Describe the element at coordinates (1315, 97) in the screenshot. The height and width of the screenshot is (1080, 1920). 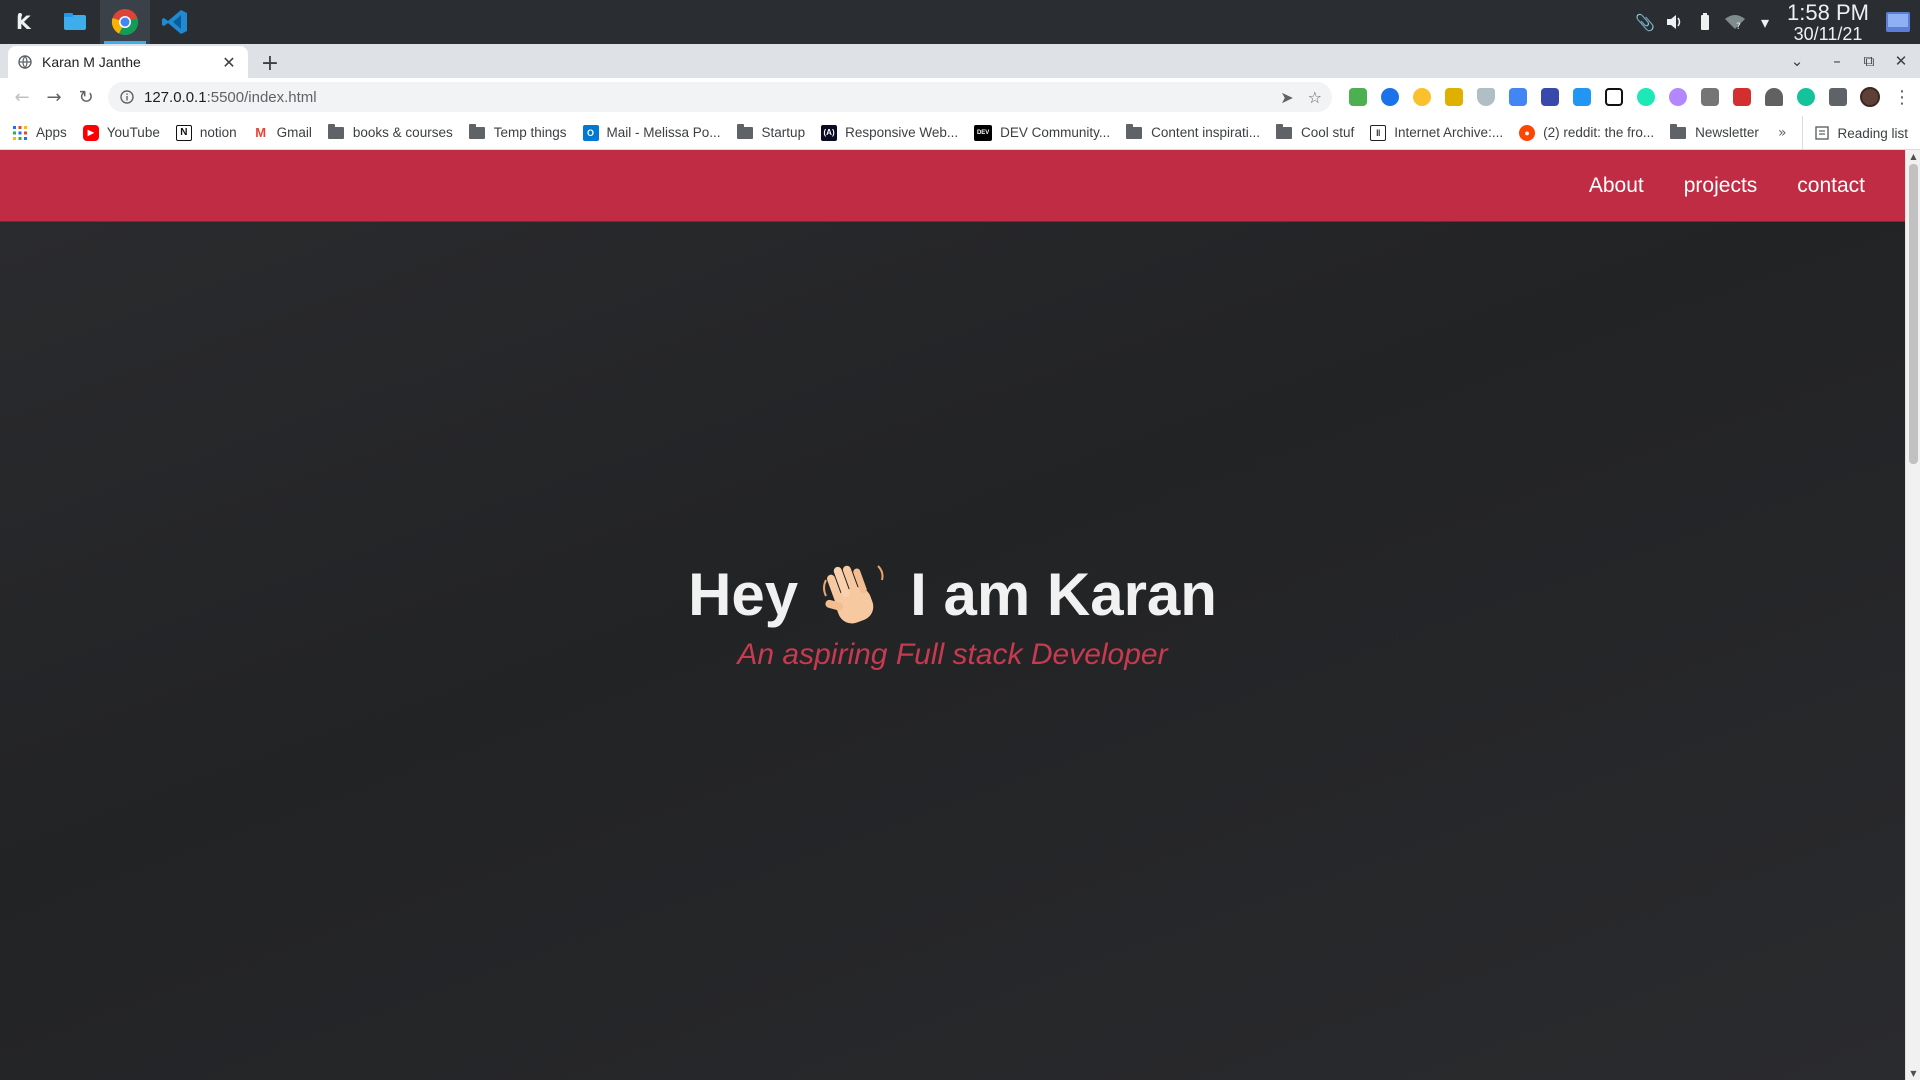
I see `bookmark-star-icon: ☆` at that location.